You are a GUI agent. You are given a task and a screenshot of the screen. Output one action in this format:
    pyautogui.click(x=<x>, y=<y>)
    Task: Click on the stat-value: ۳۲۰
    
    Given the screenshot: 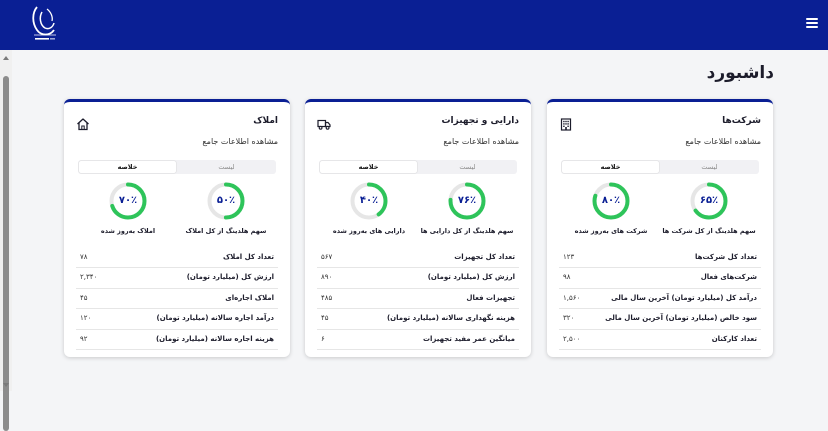 What is the action you would take?
    pyautogui.click(x=569, y=318)
    